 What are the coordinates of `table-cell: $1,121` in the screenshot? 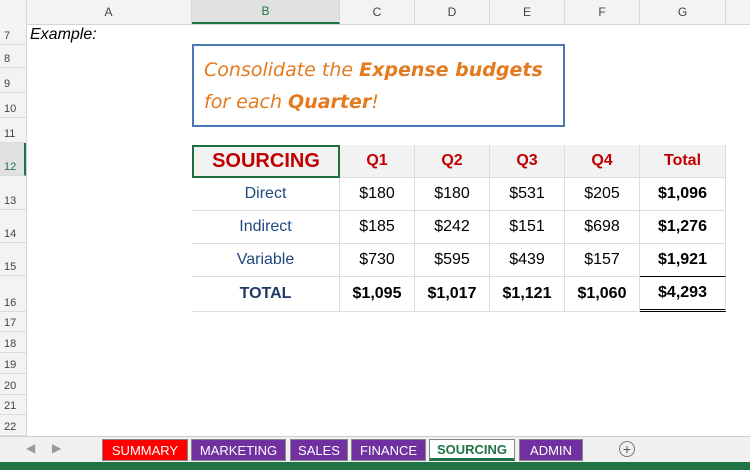 It's located at (527, 294).